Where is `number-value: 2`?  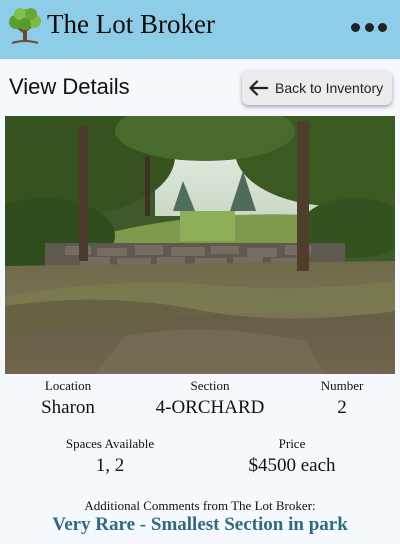
number-value: 2 is located at coordinates (342, 407).